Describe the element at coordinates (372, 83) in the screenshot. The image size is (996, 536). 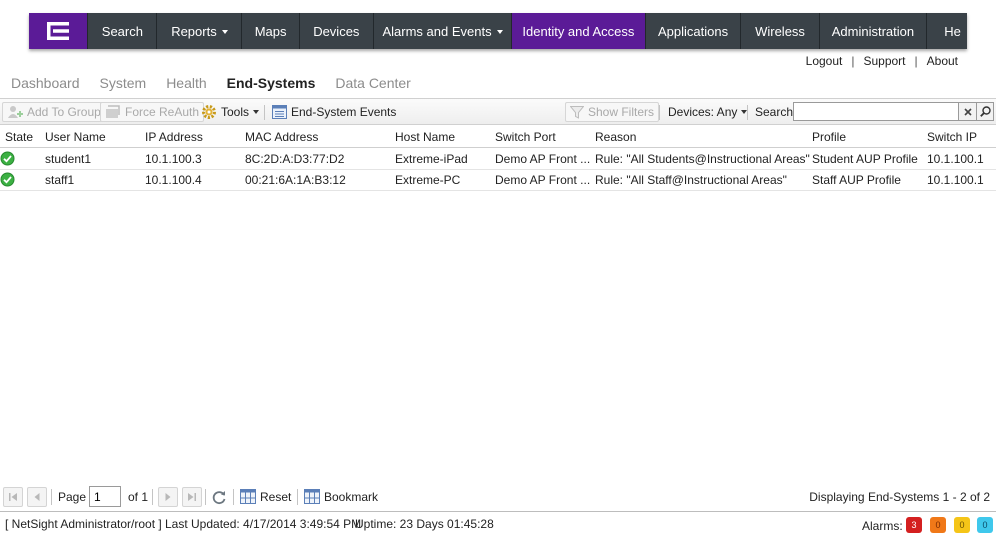
I see `tab-data-center: Data Center` at that location.